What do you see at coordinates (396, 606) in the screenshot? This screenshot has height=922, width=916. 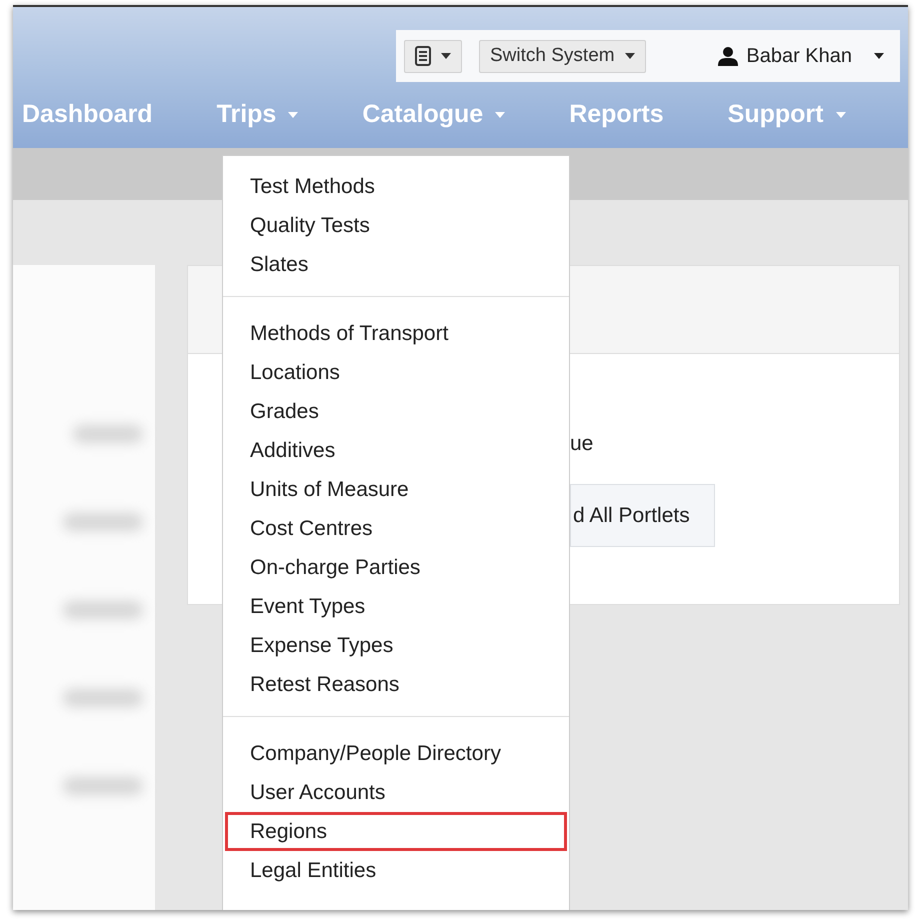 I see `menu-item: Event Types` at bounding box center [396, 606].